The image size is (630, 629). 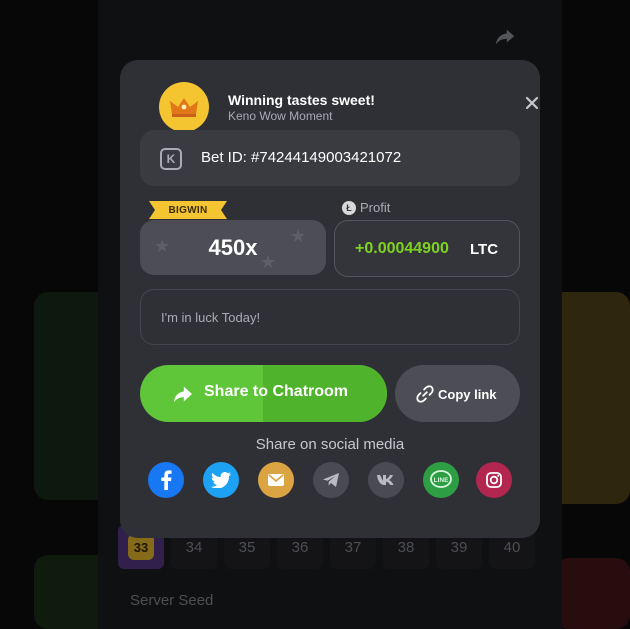 I want to click on modal-header: Winning tastes sweet! Keno Wow Moment, so click(x=339, y=102).